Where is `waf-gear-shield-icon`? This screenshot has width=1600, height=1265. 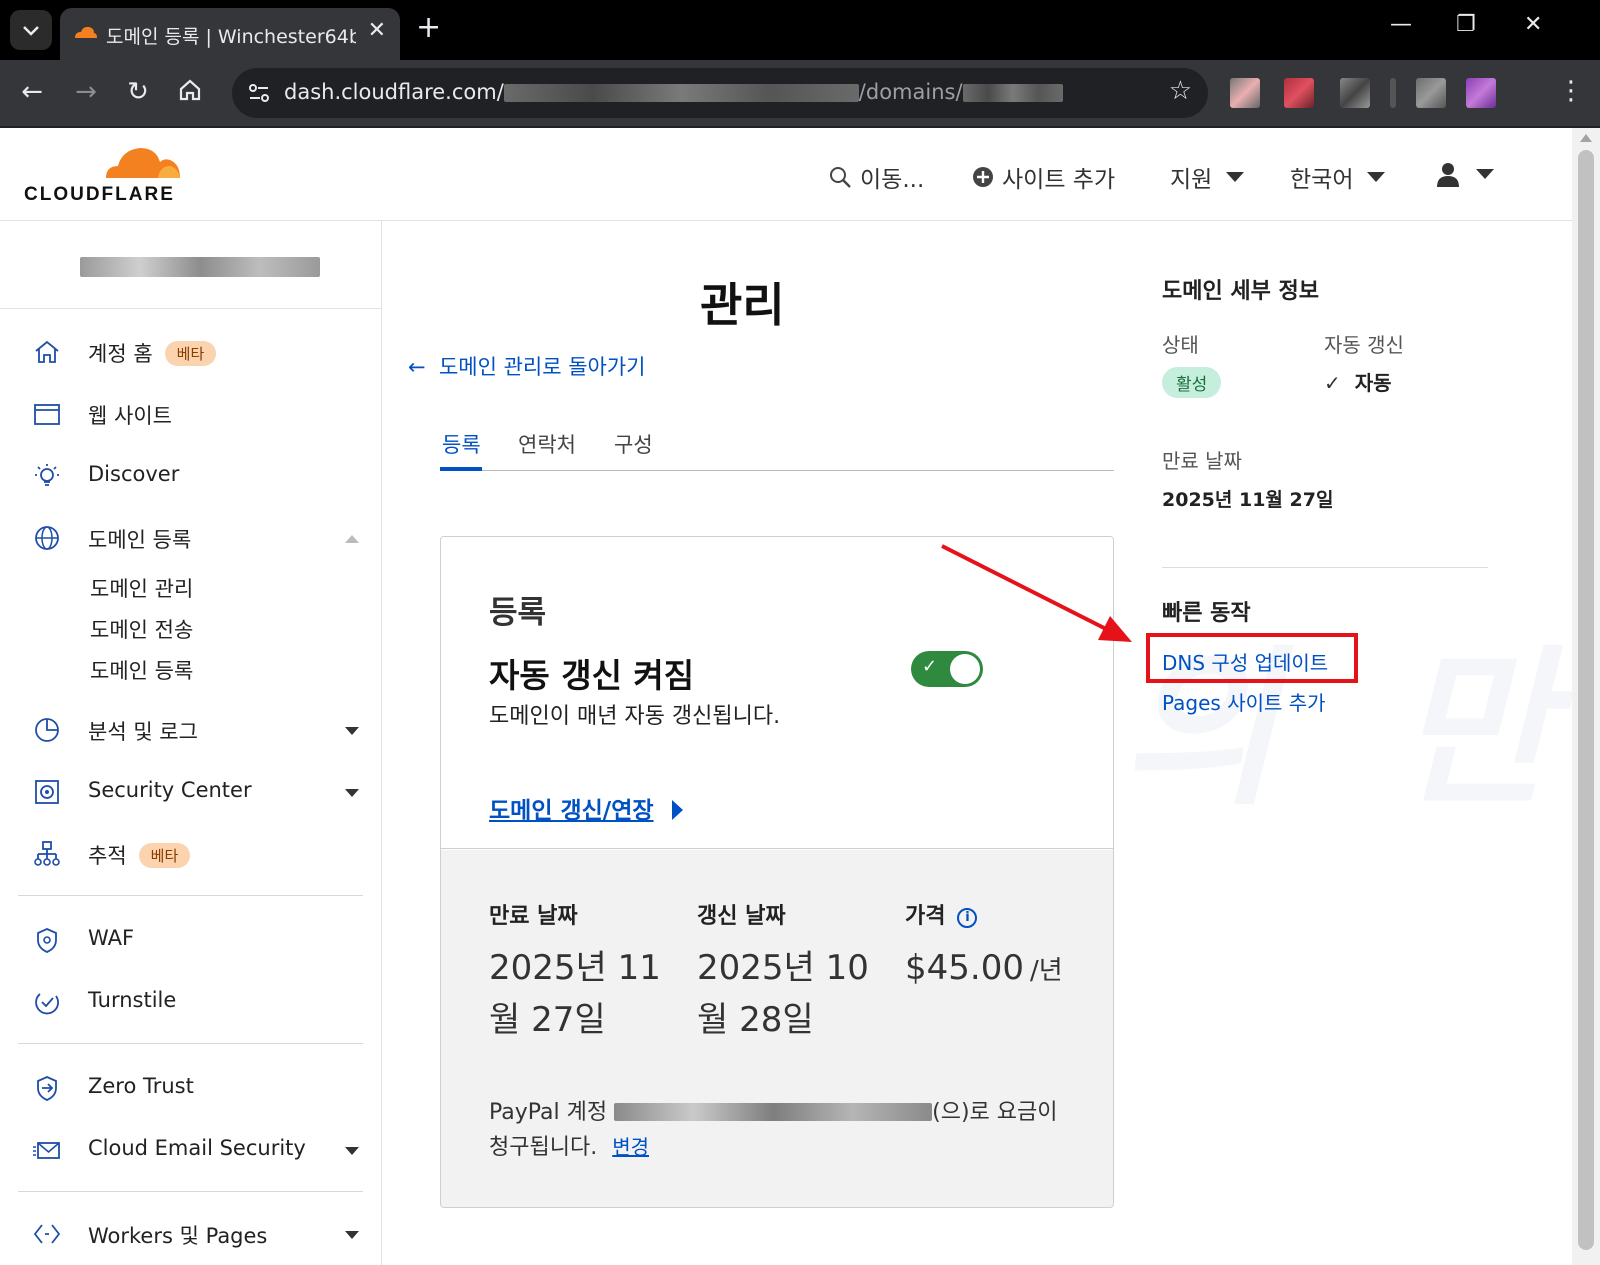 waf-gear-shield-icon is located at coordinates (47, 940).